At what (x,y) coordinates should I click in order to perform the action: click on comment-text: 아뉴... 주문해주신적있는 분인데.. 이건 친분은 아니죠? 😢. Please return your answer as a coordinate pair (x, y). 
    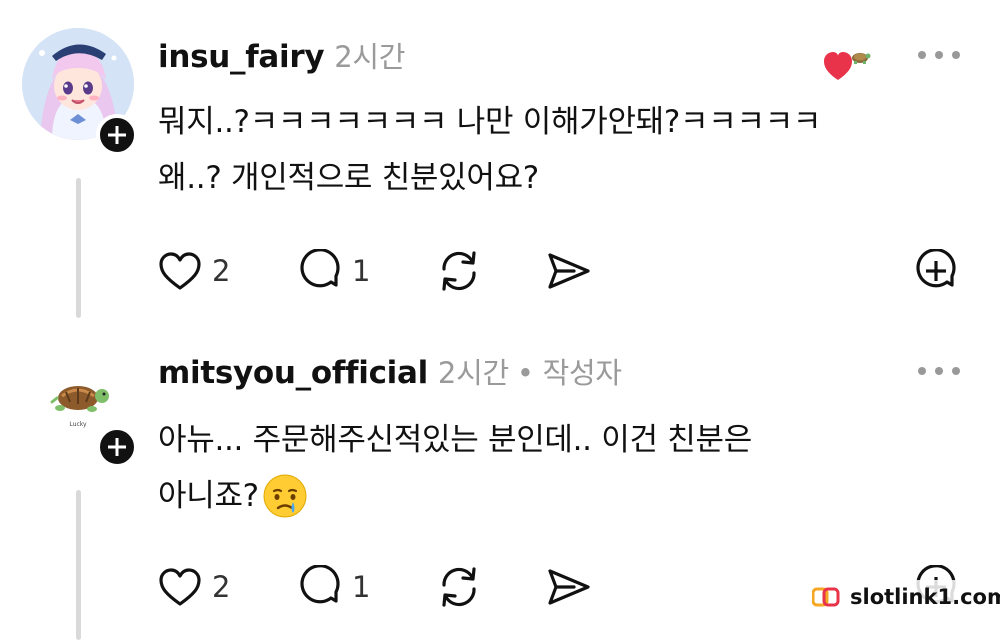
    Looking at the image, I should click on (558, 468).